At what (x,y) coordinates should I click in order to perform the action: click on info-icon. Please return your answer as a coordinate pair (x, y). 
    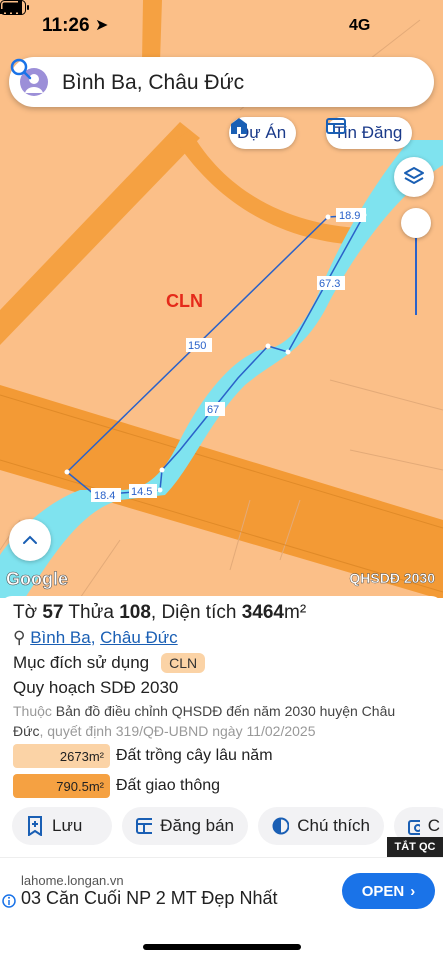
    Looking at the image, I should click on (9, 901).